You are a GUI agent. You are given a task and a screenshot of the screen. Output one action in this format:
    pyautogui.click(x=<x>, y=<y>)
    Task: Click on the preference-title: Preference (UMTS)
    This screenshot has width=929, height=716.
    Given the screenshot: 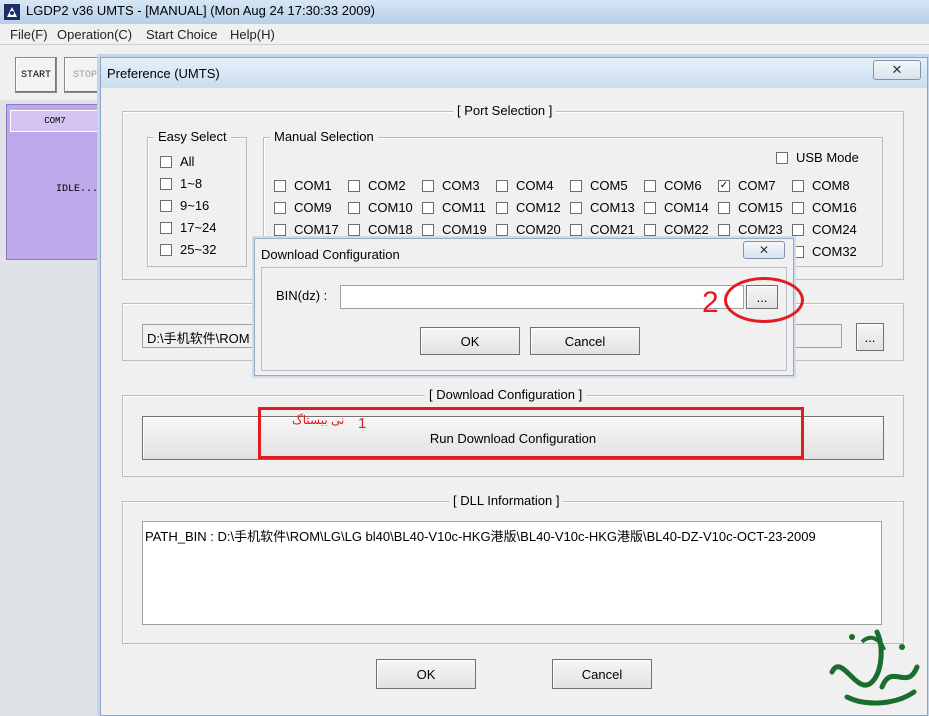 What is the action you would take?
    pyautogui.click(x=163, y=73)
    